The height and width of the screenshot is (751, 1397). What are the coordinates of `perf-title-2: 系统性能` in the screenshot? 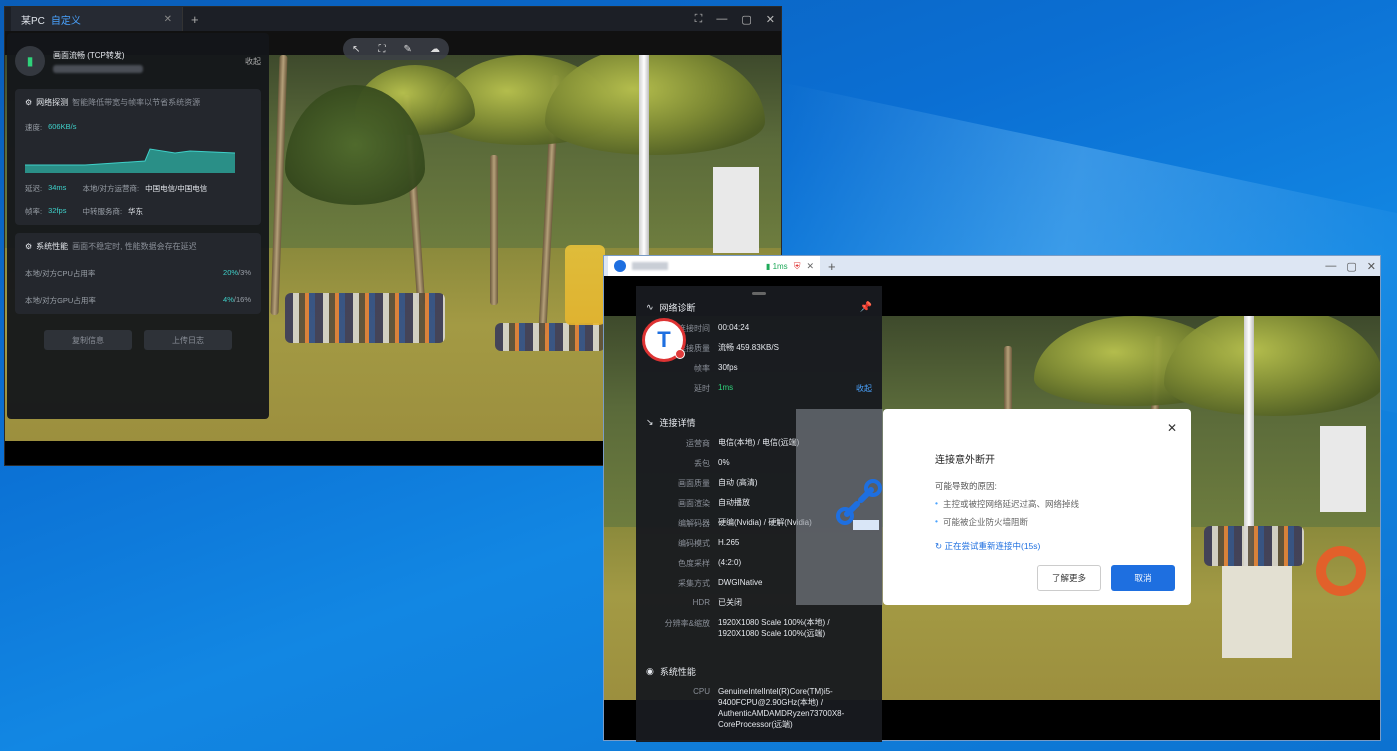 It's located at (677, 672).